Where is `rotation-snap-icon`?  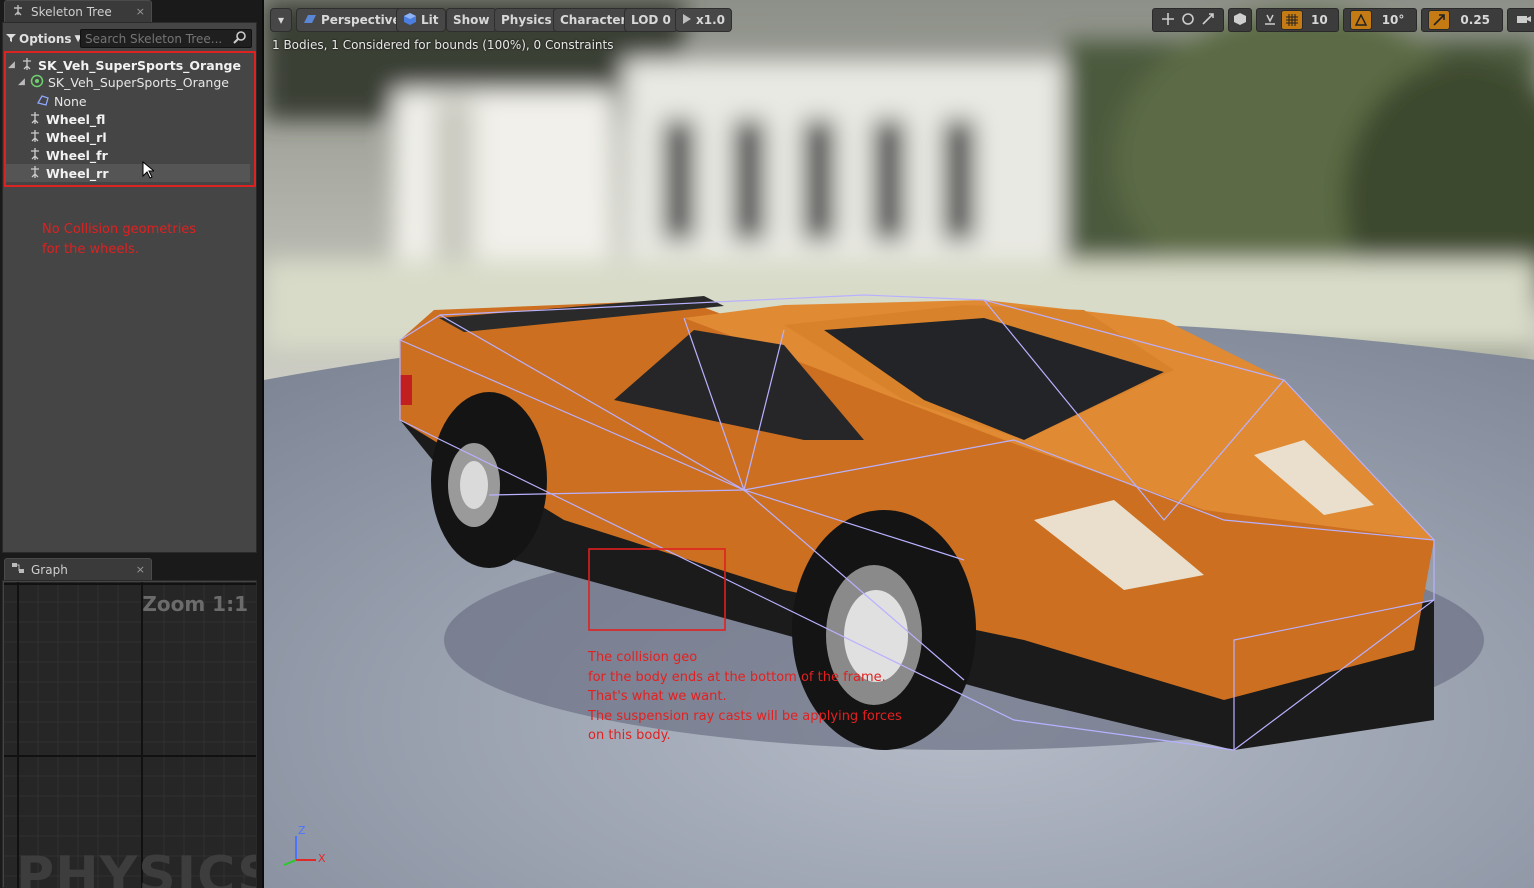
rotation-snap-icon is located at coordinates (1360, 20).